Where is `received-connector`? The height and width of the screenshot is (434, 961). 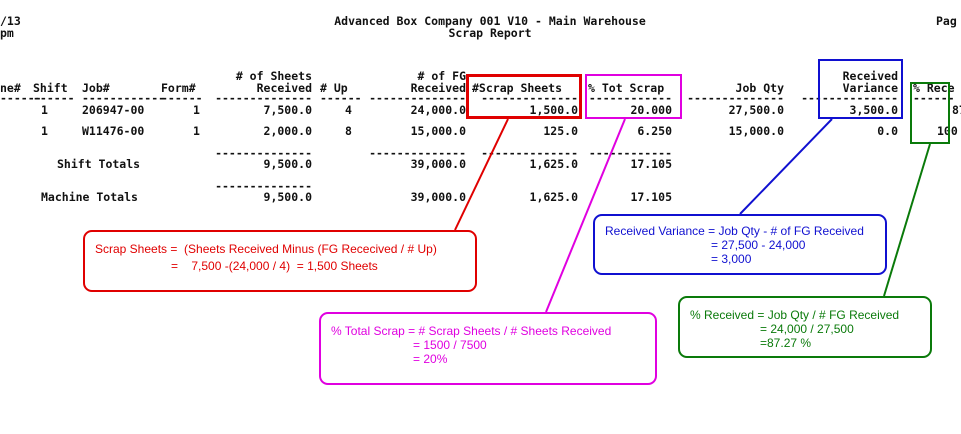
received-connector is located at coordinates (907, 220).